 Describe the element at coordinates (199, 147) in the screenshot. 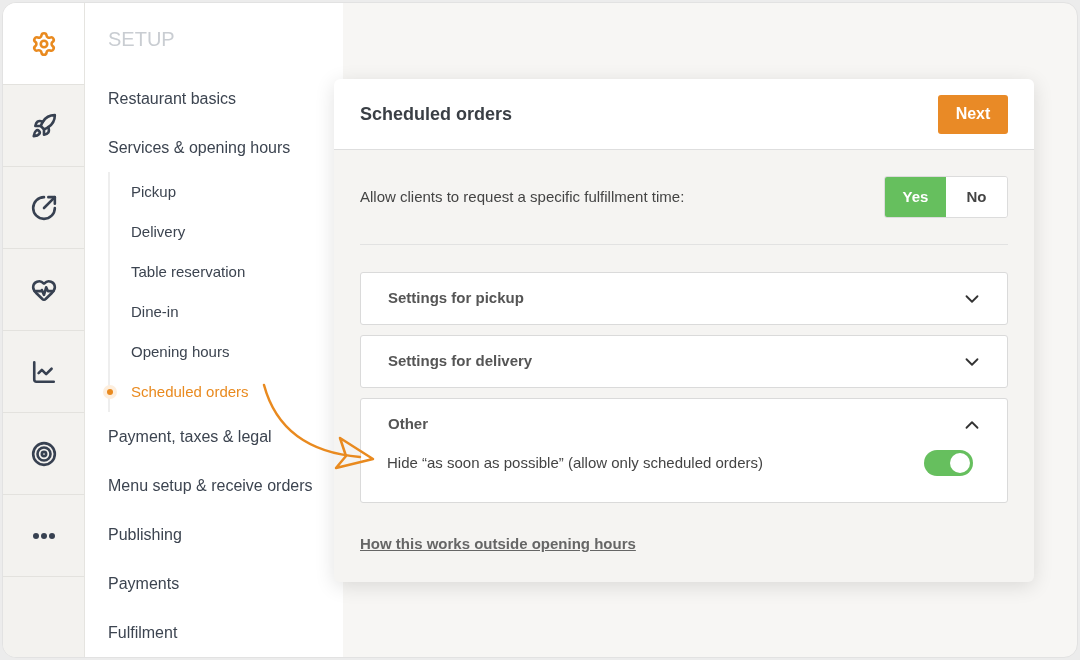

I see `nav-item: Services & opening hours` at that location.